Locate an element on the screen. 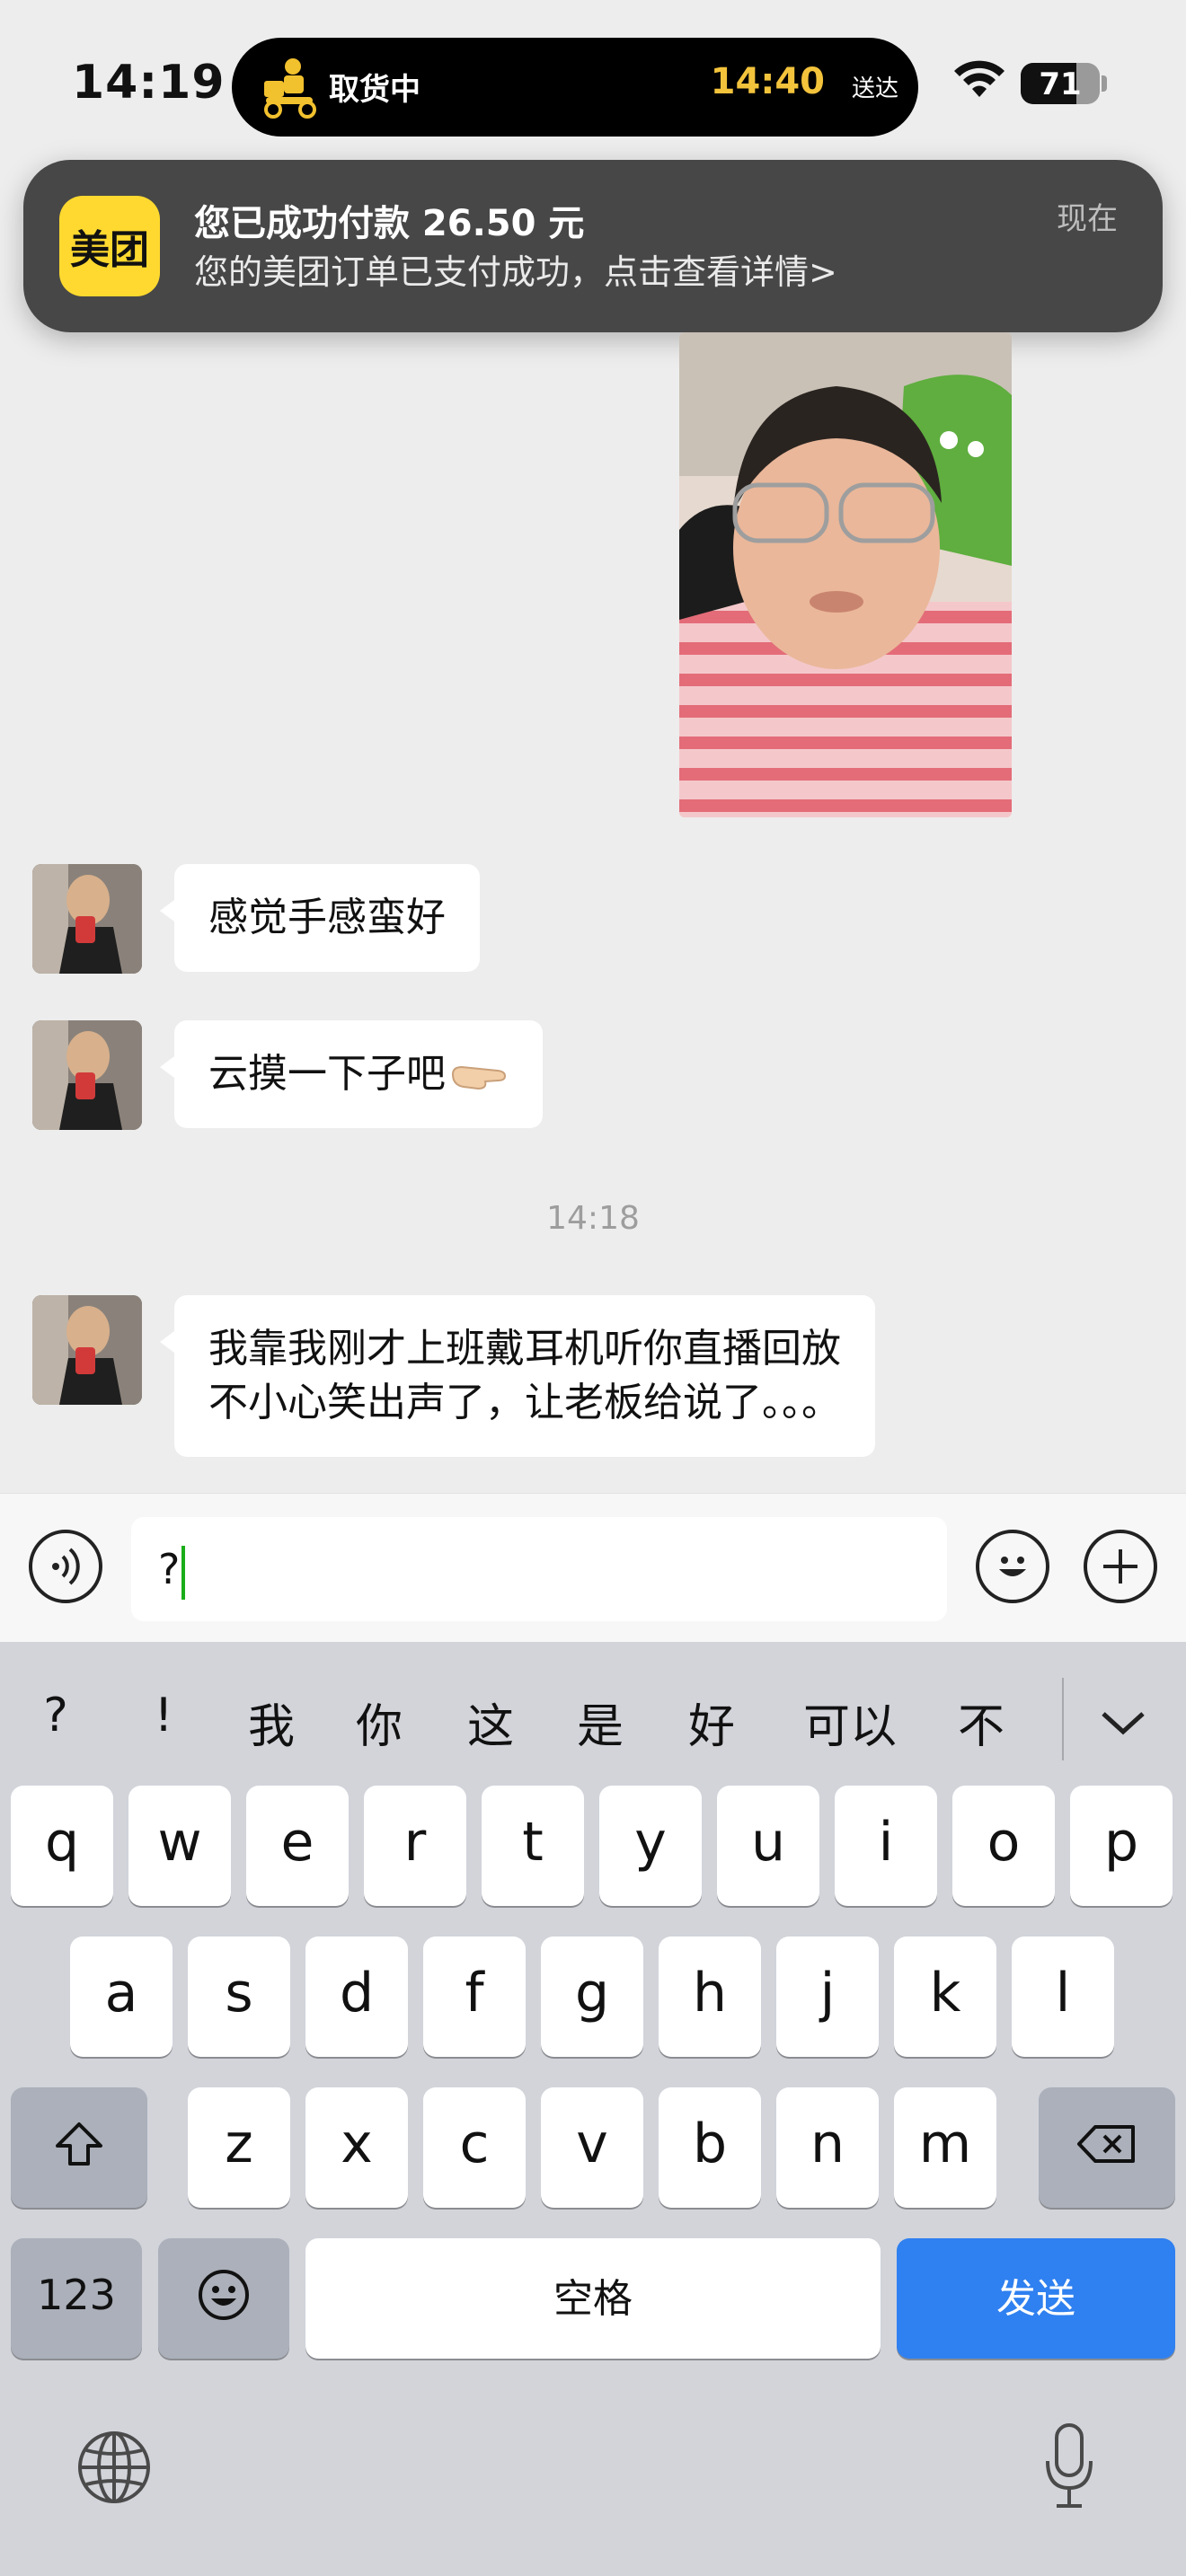 This screenshot has height=2576, width=1186. key-d: d is located at coordinates (356, 1997).